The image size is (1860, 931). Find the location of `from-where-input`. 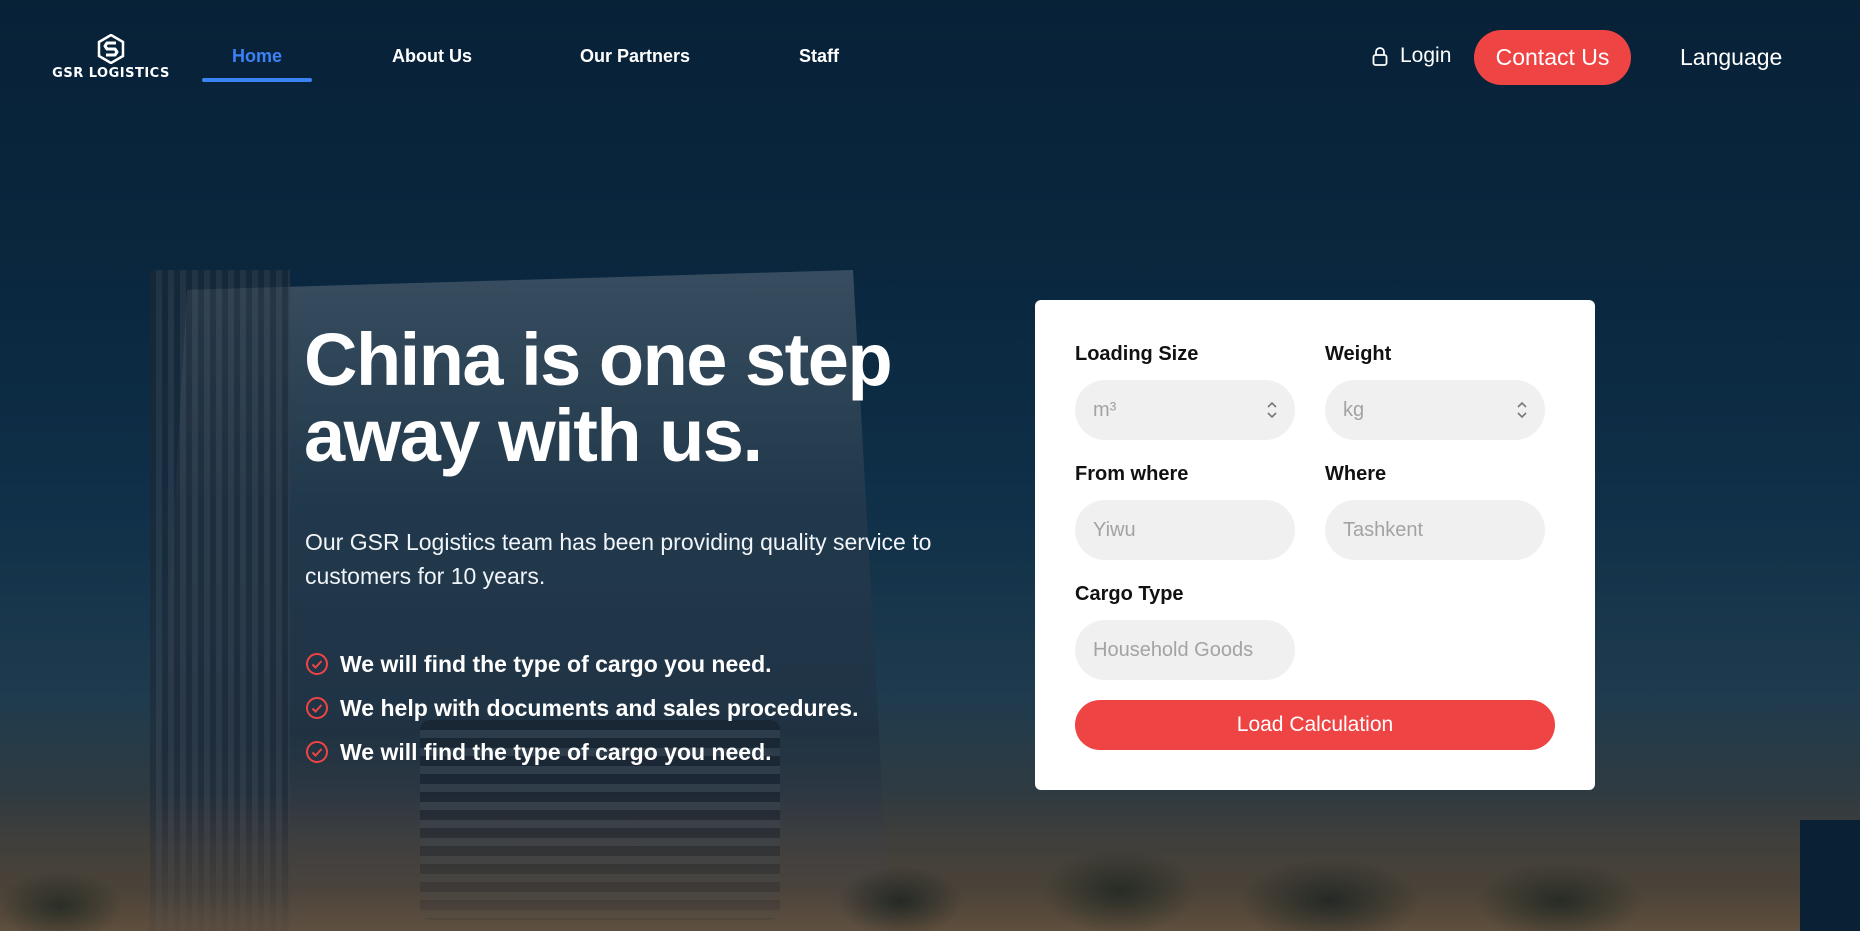

from-where-input is located at coordinates (1185, 530).